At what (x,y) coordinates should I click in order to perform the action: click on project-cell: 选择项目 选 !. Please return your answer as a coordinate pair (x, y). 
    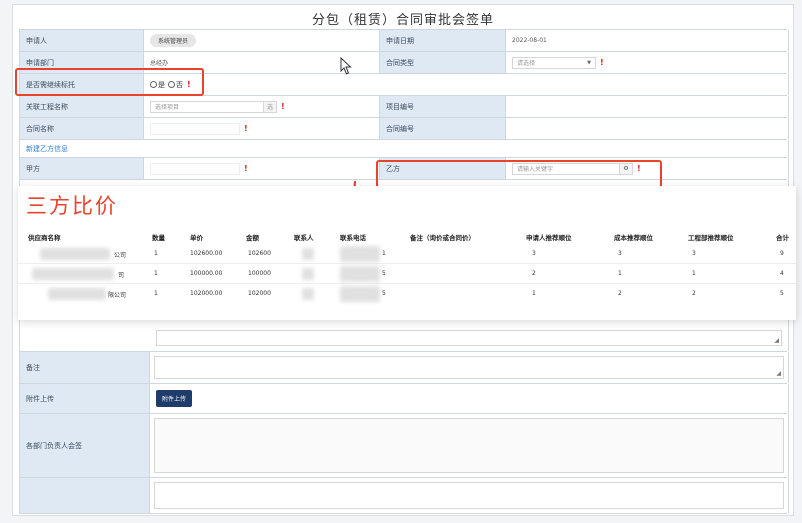
    Looking at the image, I should click on (261, 106).